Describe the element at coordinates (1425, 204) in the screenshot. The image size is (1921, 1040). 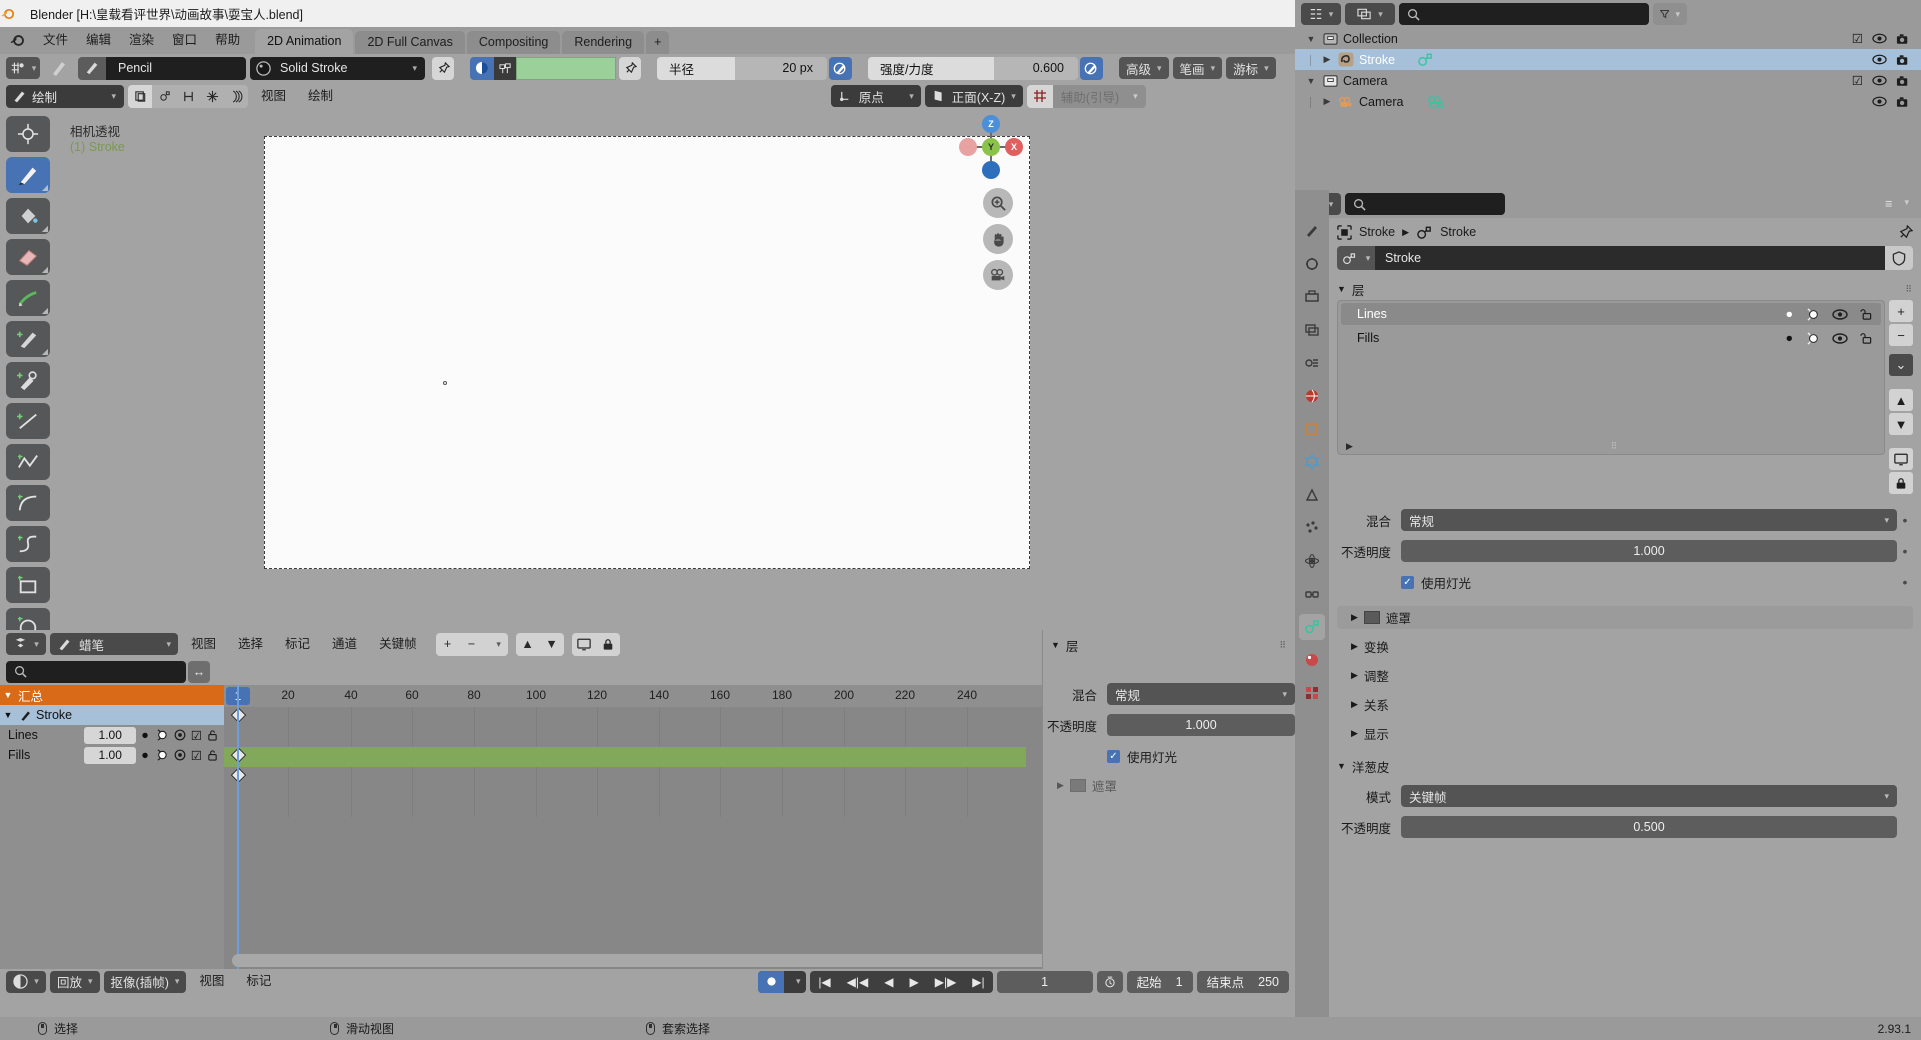
I see `properties-search-input` at that location.